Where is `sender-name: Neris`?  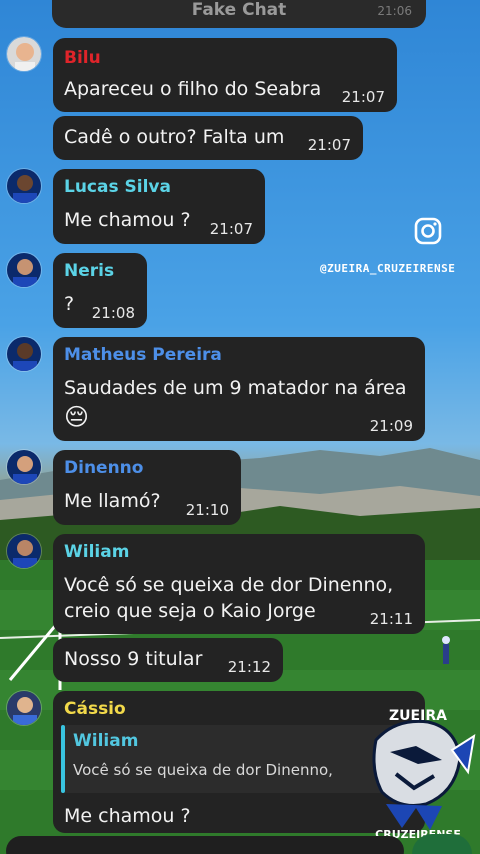
sender-name: Neris is located at coordinates (89, 271).